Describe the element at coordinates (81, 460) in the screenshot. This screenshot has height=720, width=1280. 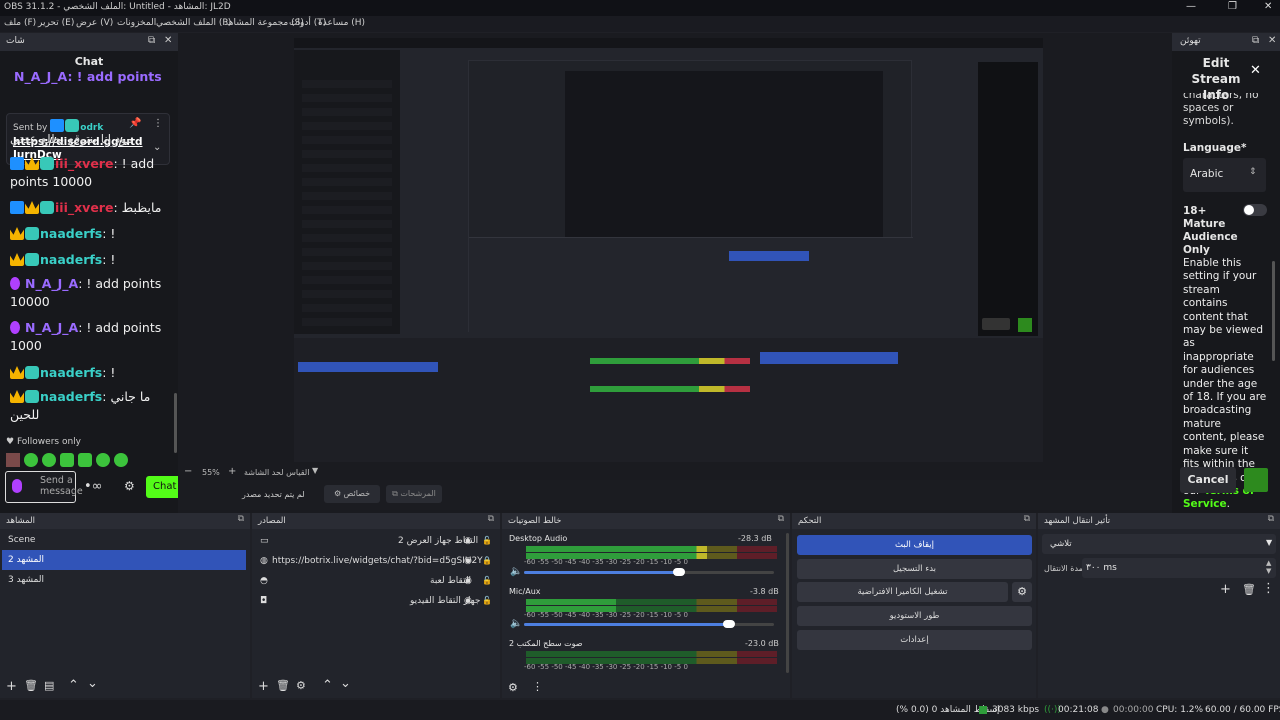
I see `emote-row` at that location.